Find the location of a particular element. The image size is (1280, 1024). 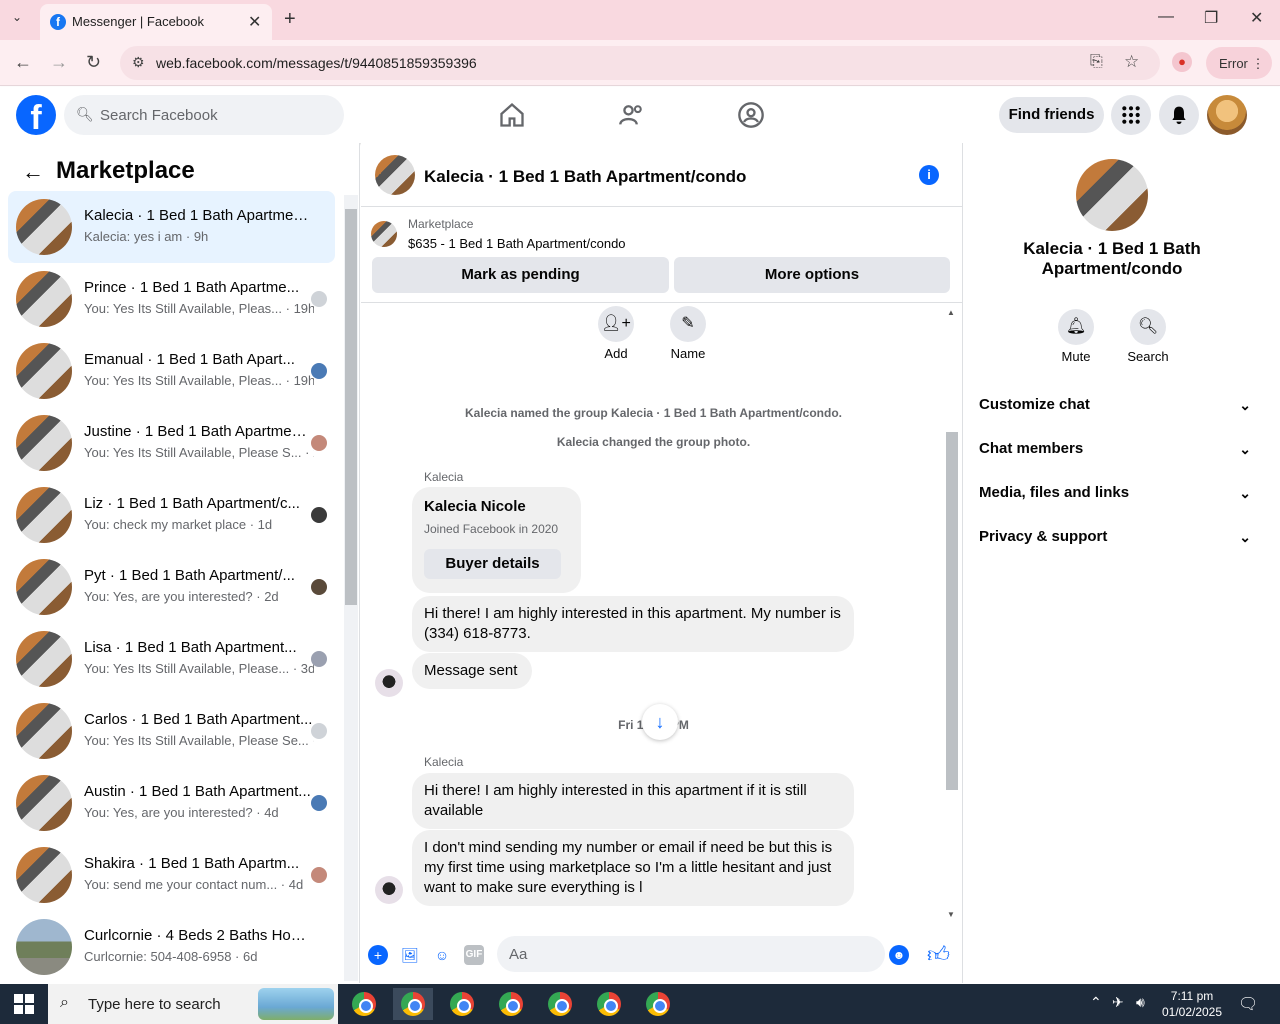

listing-thumbnail is located at coordinates (384, 234).